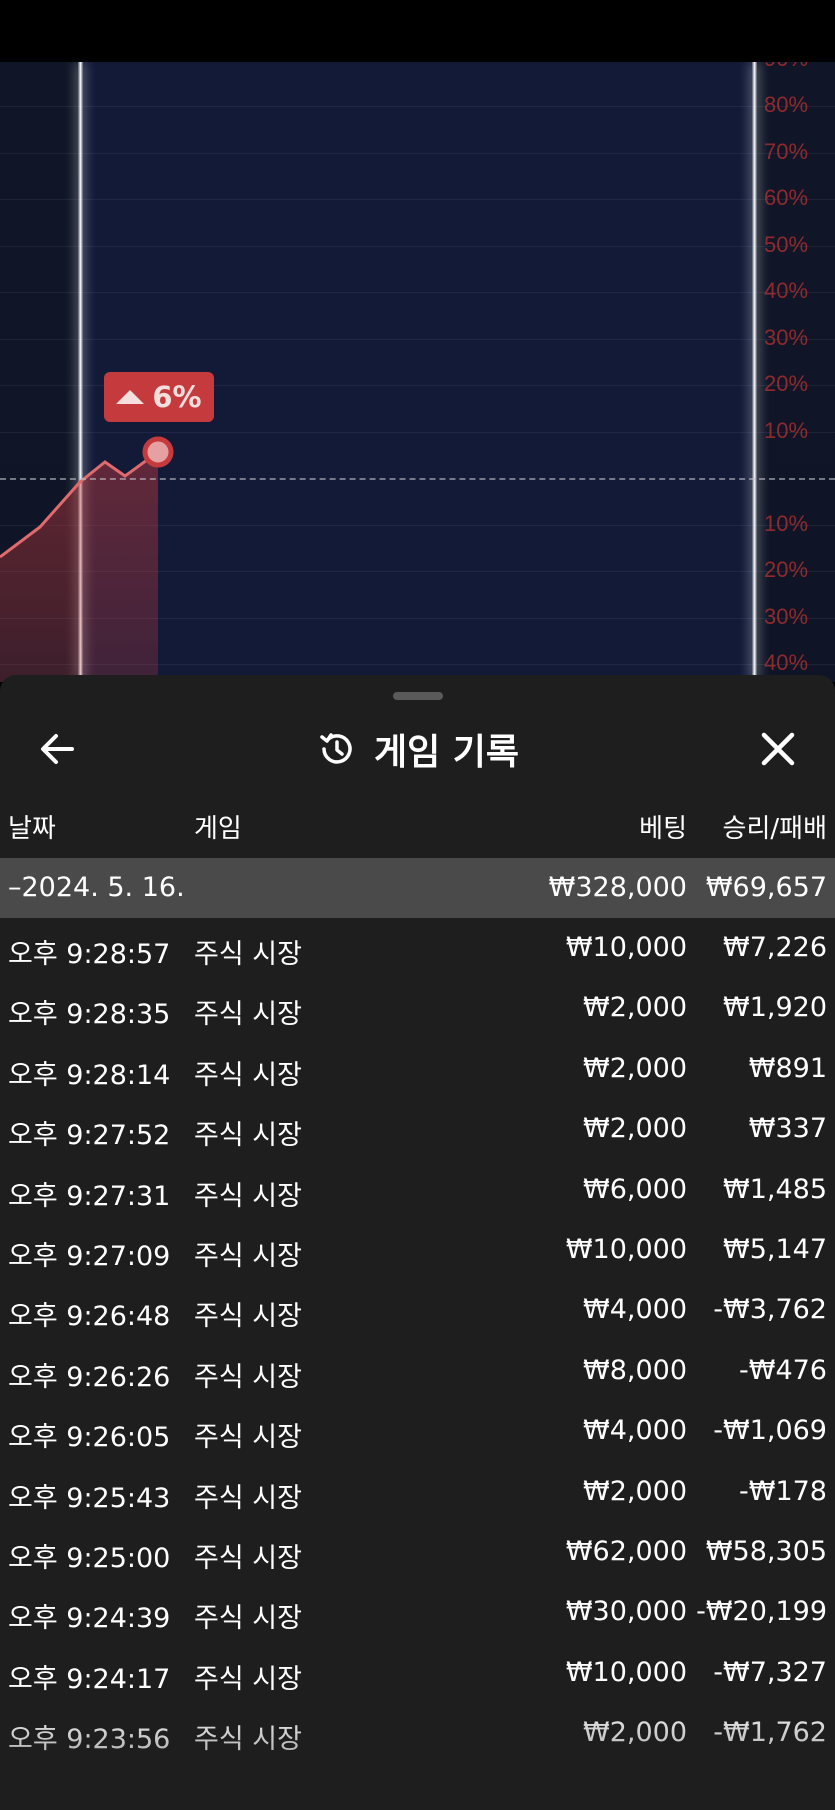 This screenshot has width=835, height=1810. What do you see at coordinates (786, 383) in the screenshot?
I see `y-tick-label: 20%` at bounding box center [786, 383].